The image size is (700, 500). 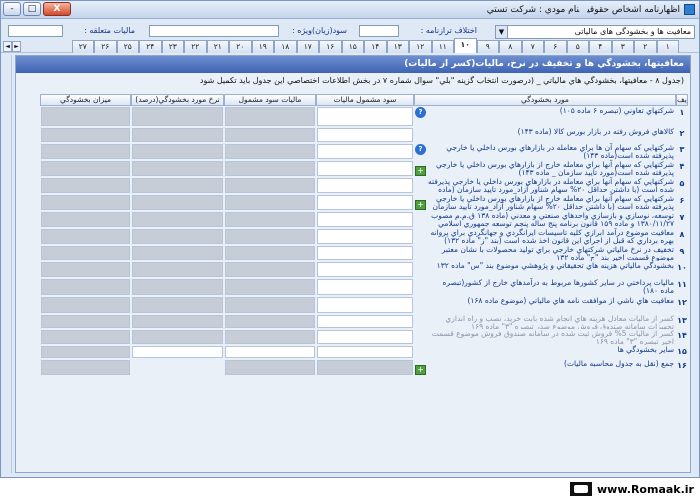 What do you see at coordinates (285, 46) in the screenshot?
I see `tab-18: ١٨` at bounding box center [285, 46].